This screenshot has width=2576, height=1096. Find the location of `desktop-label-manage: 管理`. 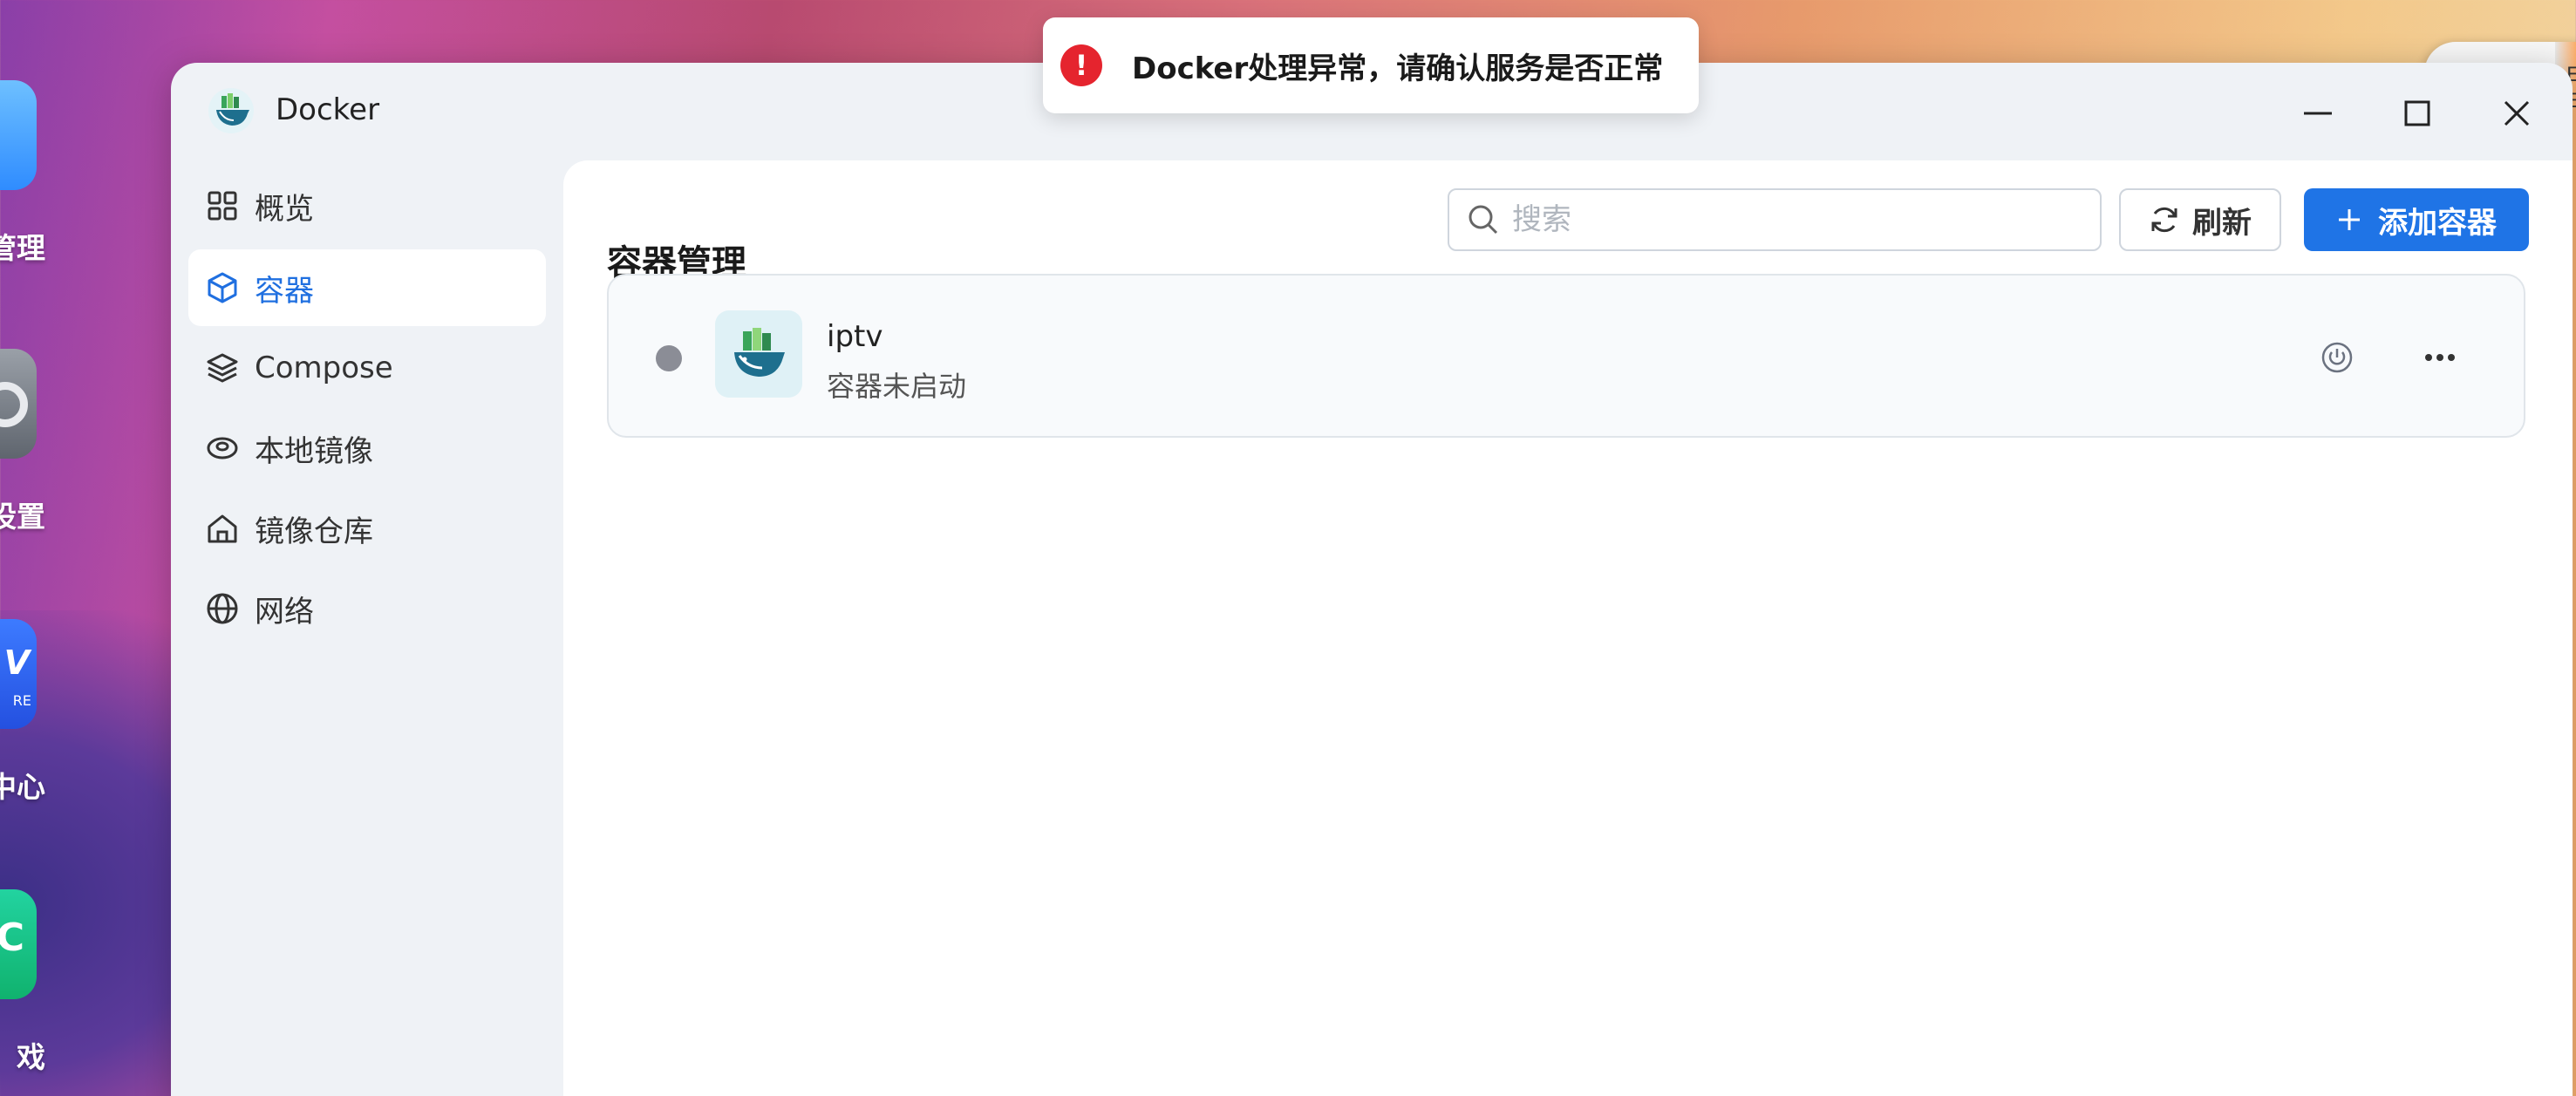

desktop-label-manage: 管理 is located at coordinates (22, 246).